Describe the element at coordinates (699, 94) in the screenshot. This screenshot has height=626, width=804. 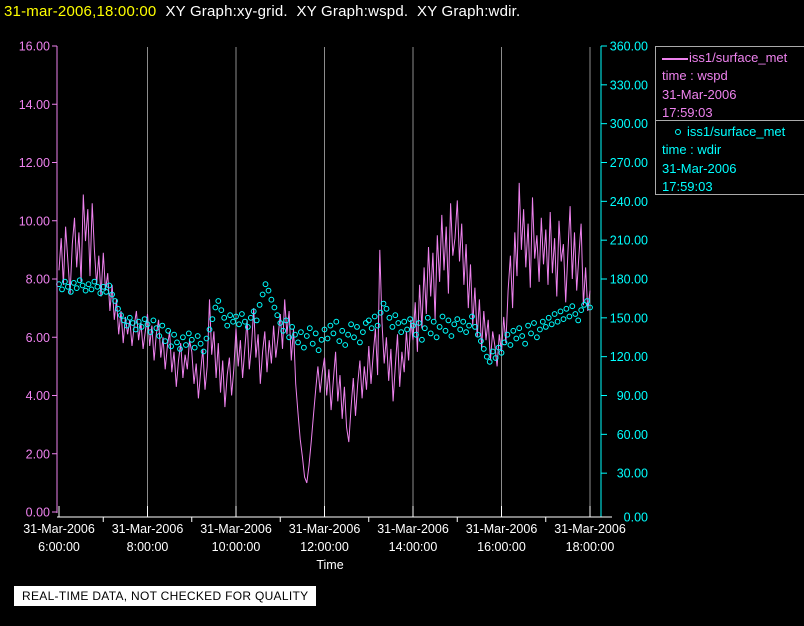
I see `legend-date-wspd: 31-Mar-2006` at that location.